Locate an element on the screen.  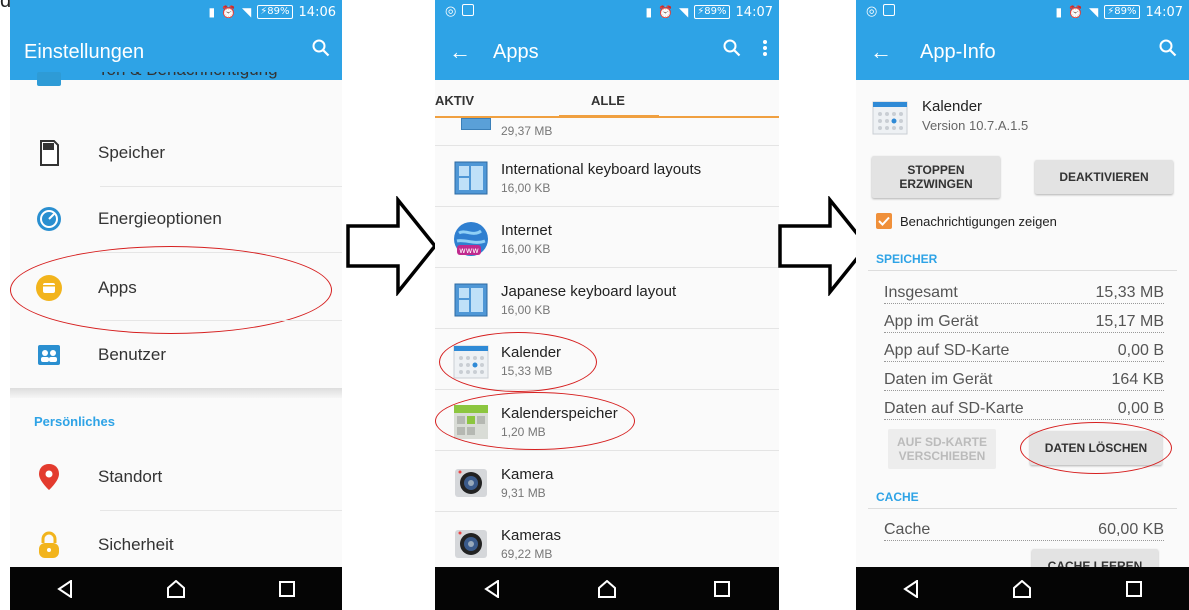
cache-row: Cache 60,00 KB is located at coordinates (1024, 534).